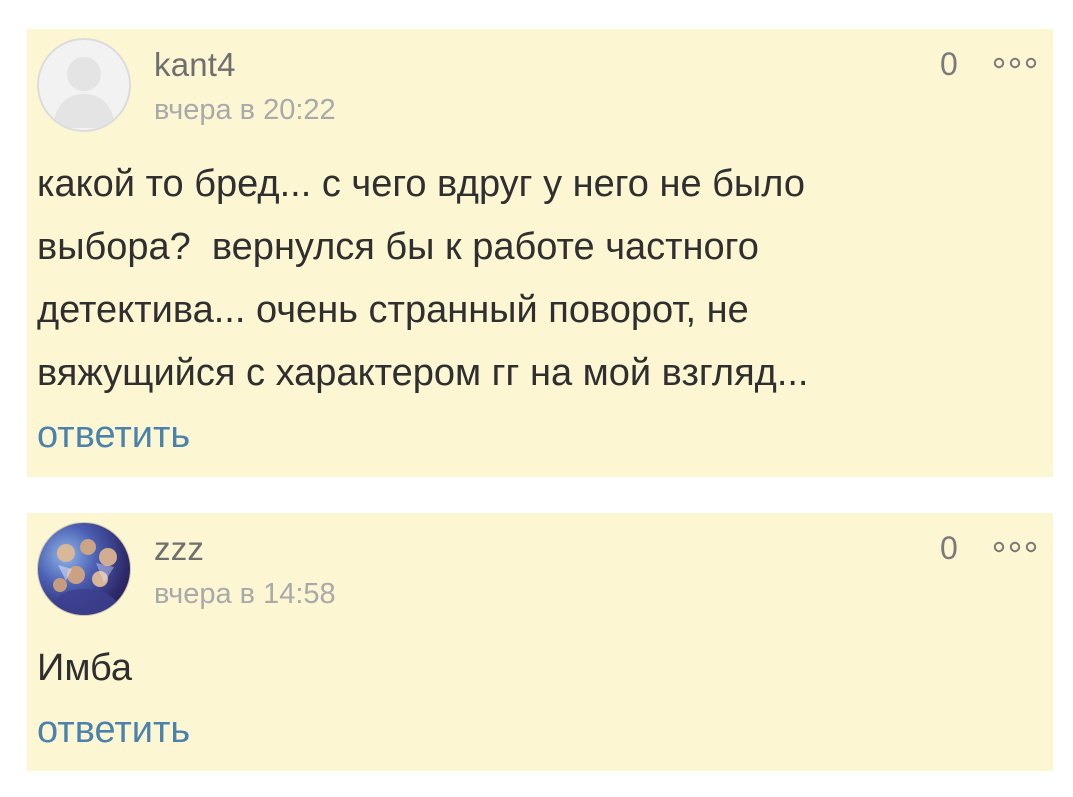  Describe the element at coordinates (245, 110) in the screenshot. I see `comment-timestamp: вчера в 20:22` at that location.